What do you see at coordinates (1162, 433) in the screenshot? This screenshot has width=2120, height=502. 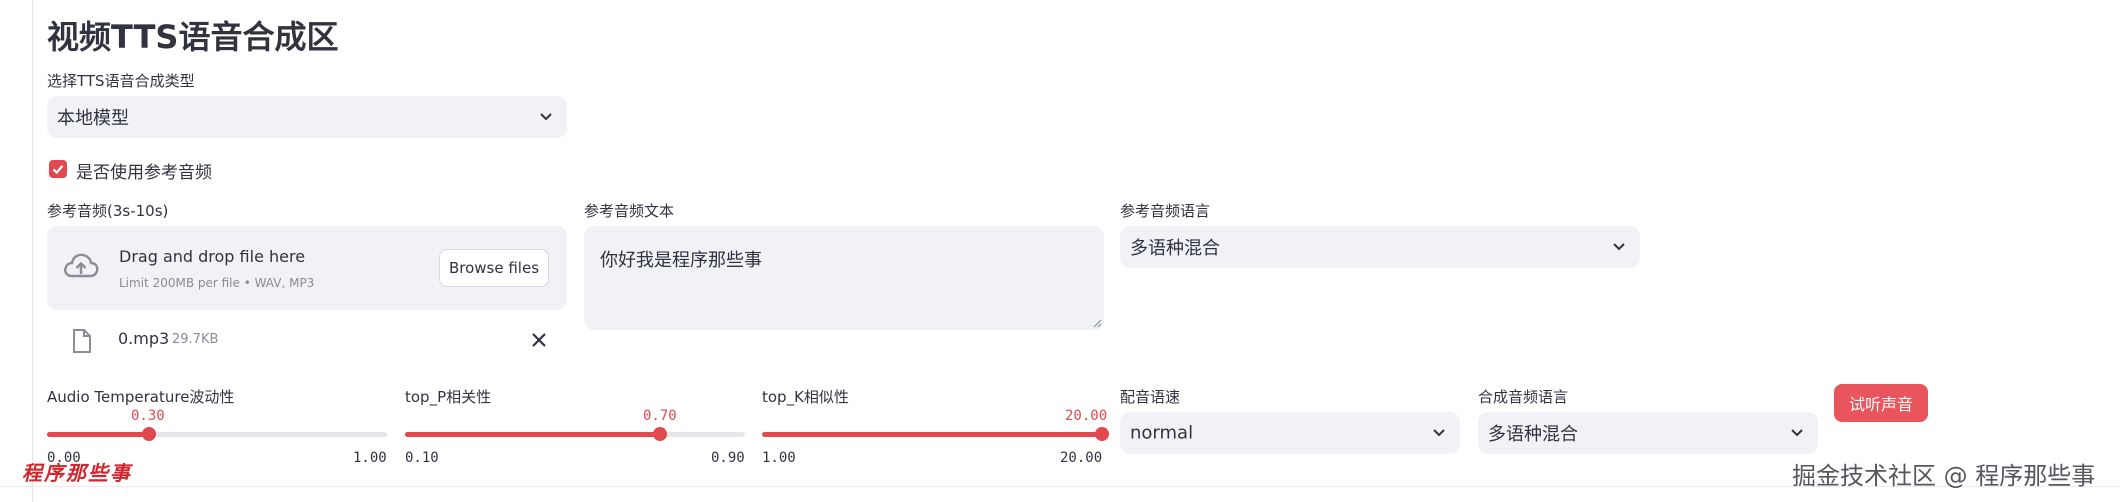 I see `speed-value: normal` at bounding box center [1162, 433].